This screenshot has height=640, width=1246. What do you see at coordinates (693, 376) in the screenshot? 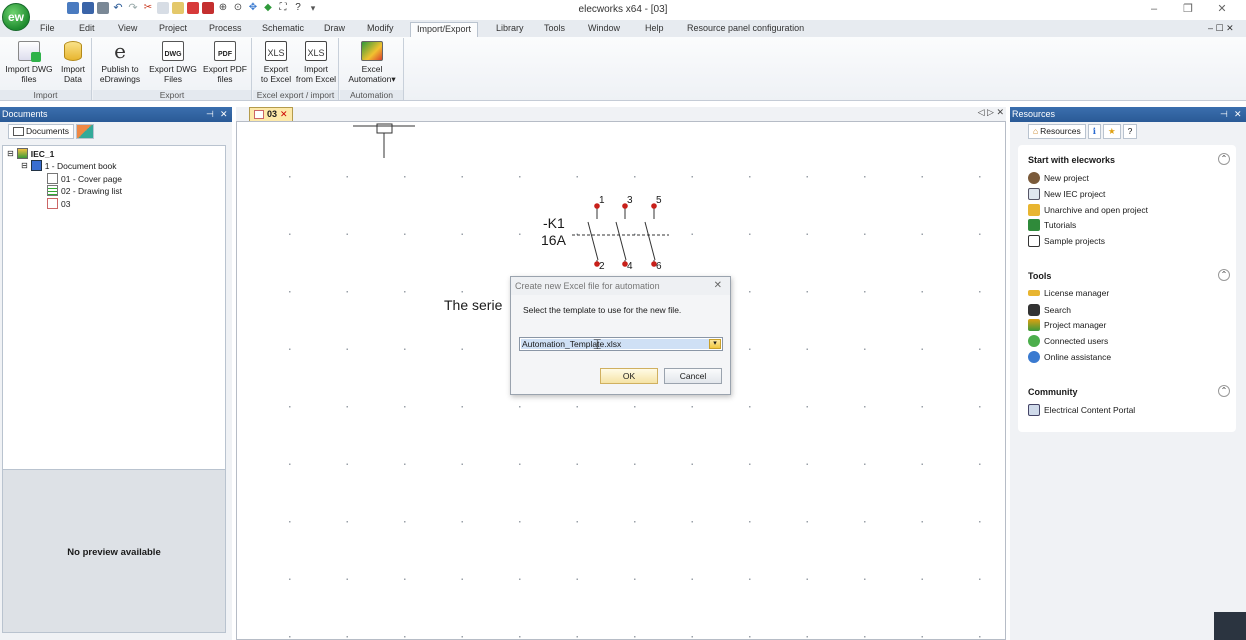
I see `cancel-button: Cancel` at bounding box center [693, 376].